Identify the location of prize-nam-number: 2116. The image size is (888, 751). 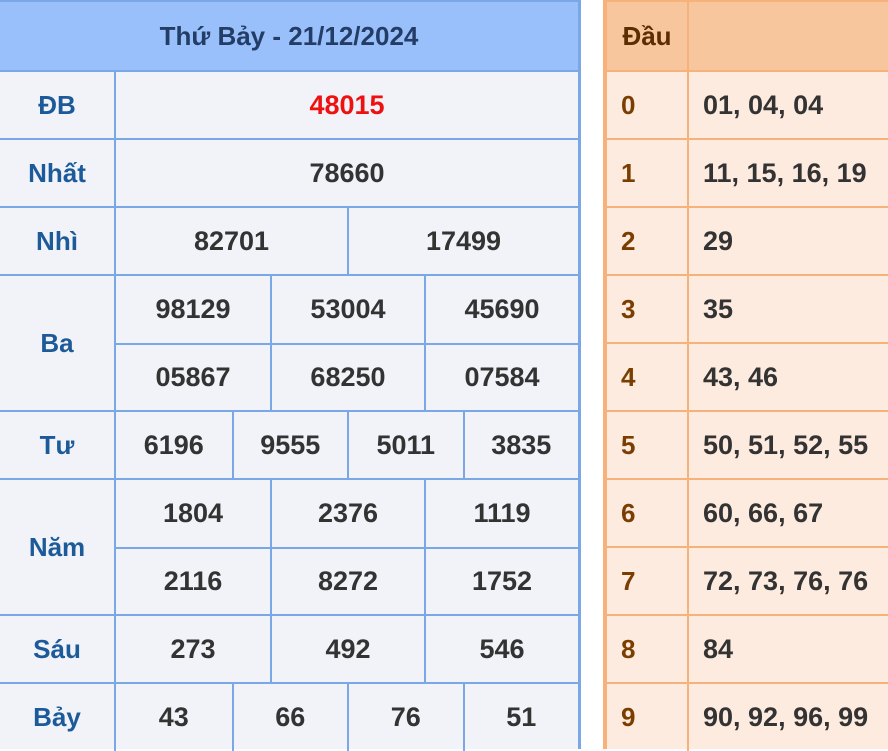
(193, 580).